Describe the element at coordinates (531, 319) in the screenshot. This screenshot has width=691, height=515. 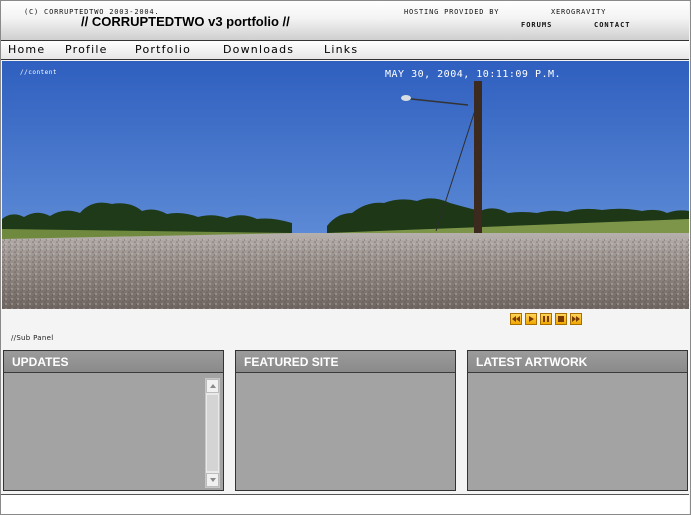
I see `play-icon` at that location.